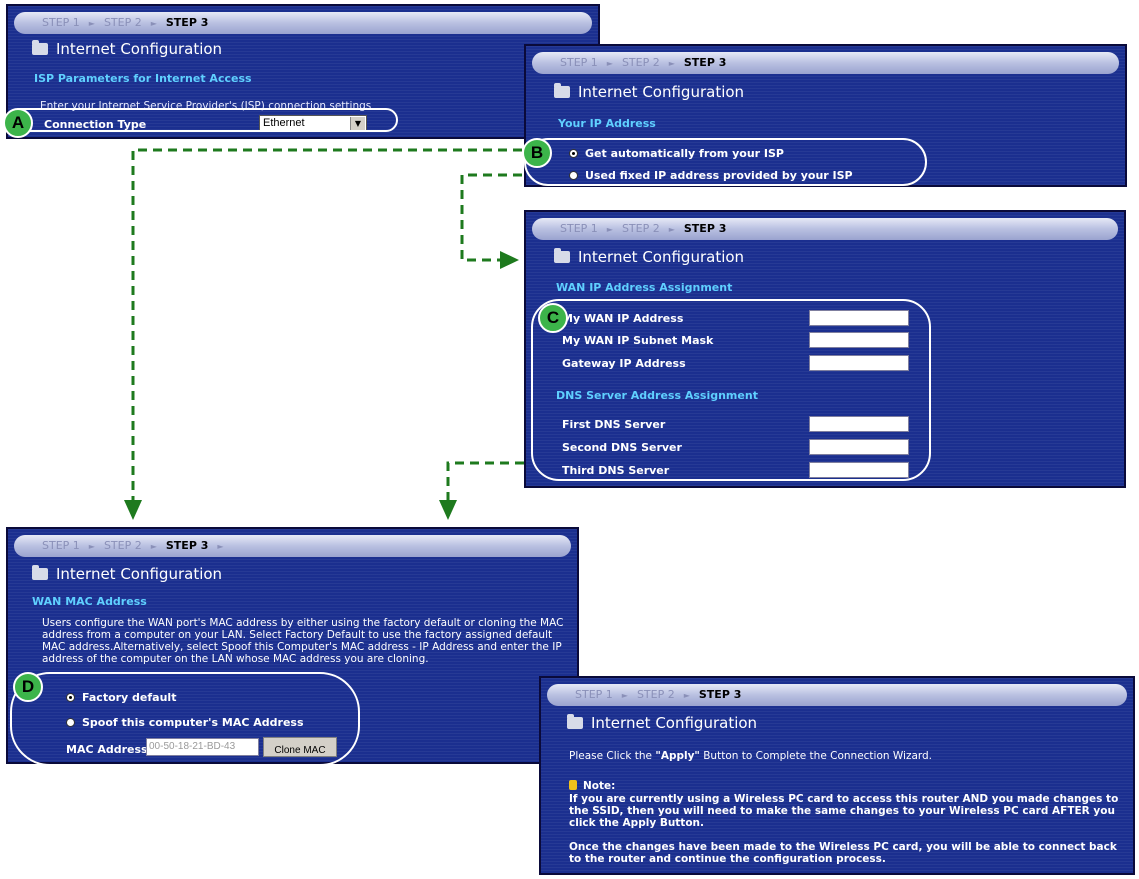 The height and width of the screenshot is (879, 1139). I want to click on arrow-b-to-c-line, so click(491, 217).